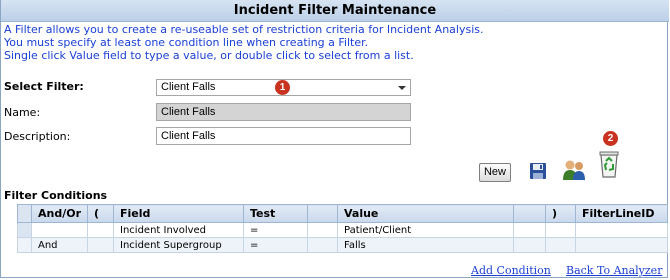 The image size is (670, 280). What do you see at coordinates (283, 136) in the screenshot?
I see `description-field: Client Falls` at bounding box center [283, 136].